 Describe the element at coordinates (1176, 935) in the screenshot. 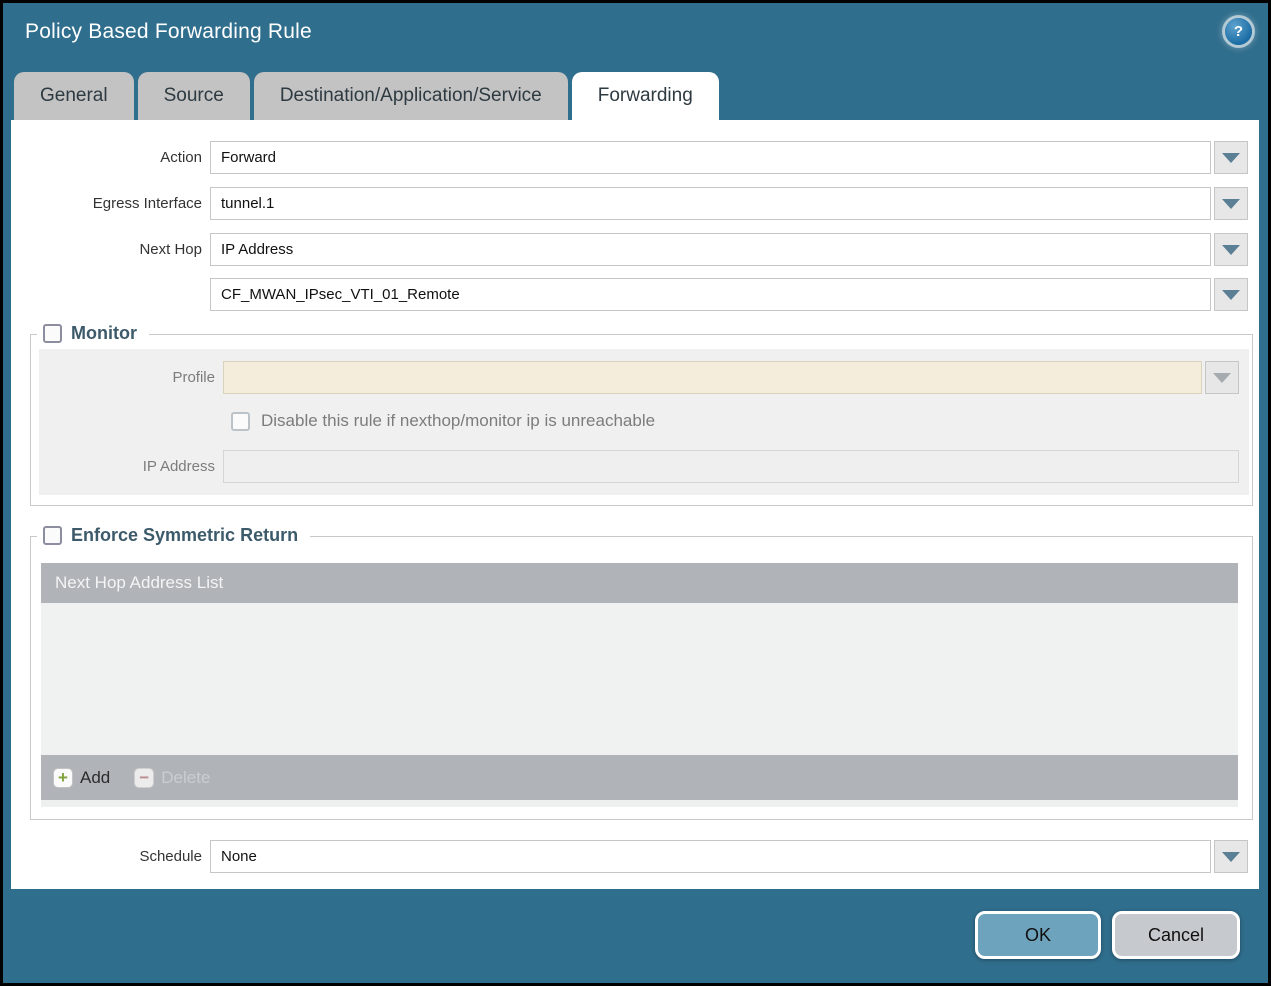

I see `cancel-button: Cancel` at that location.